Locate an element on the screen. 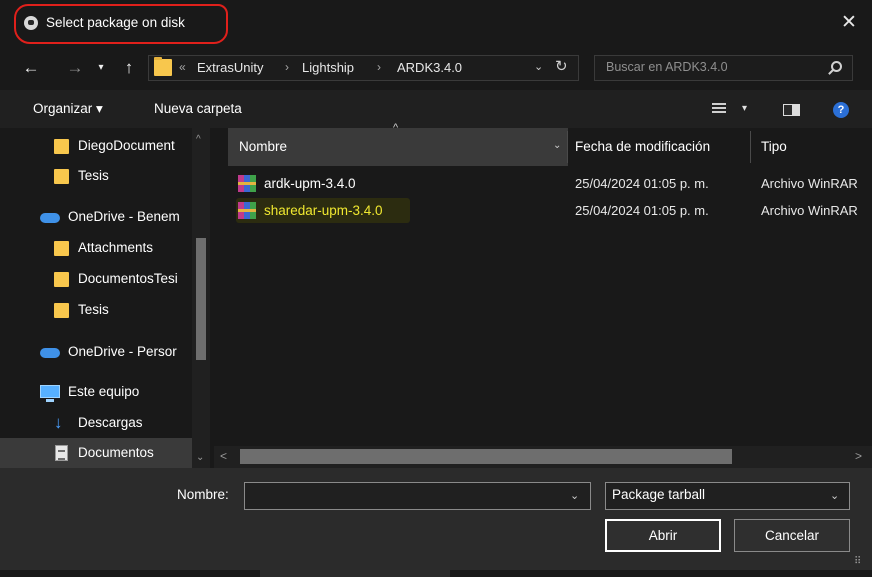 This screenshot has width=872, height=577. search-icon is located at coordinates (836, 66).